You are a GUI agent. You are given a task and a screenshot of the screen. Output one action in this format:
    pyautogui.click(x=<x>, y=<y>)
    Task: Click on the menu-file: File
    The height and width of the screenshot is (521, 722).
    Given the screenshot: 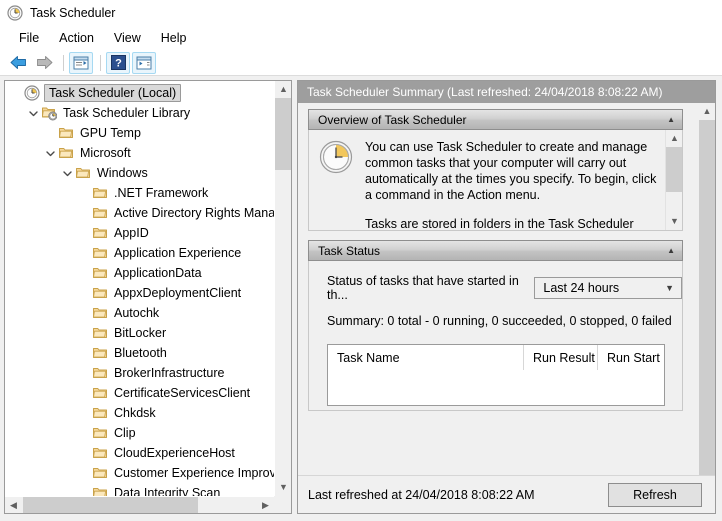 What is the action you would take?
    pyautogui.click(x=29, y=38)
    